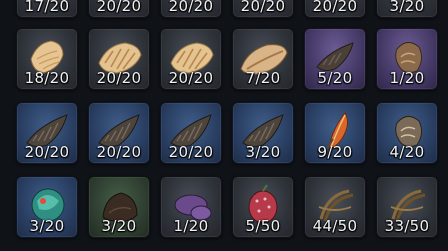 This screenshot has height=251, width=448. Describe the element at coordinates (263, 59) in the screenshot. I see `inventory-slot: 7/20` at that location.